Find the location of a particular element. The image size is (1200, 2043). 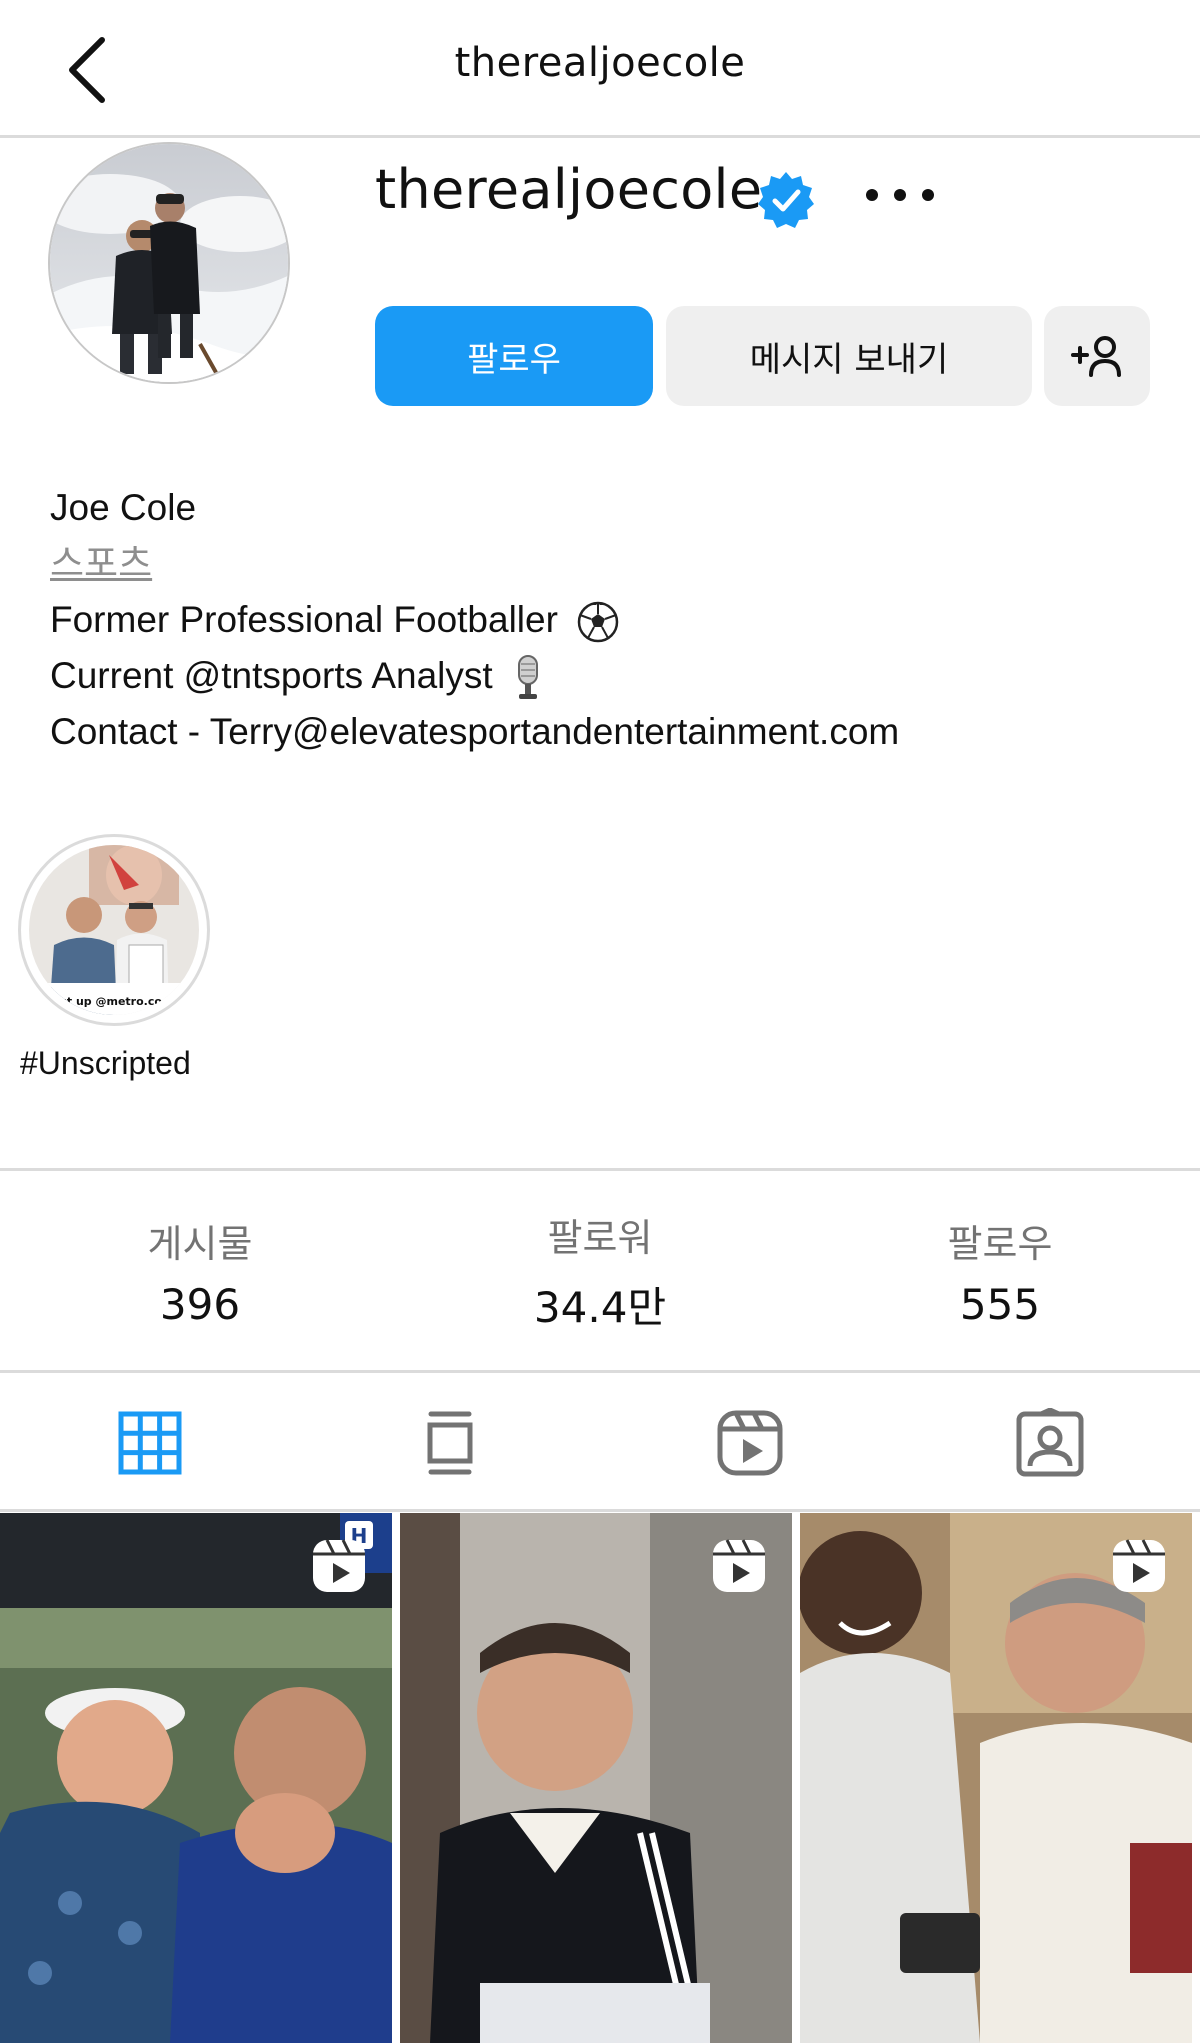

bio-line-1-text: Former Professional Footballer is located at coordinates (304, 619).